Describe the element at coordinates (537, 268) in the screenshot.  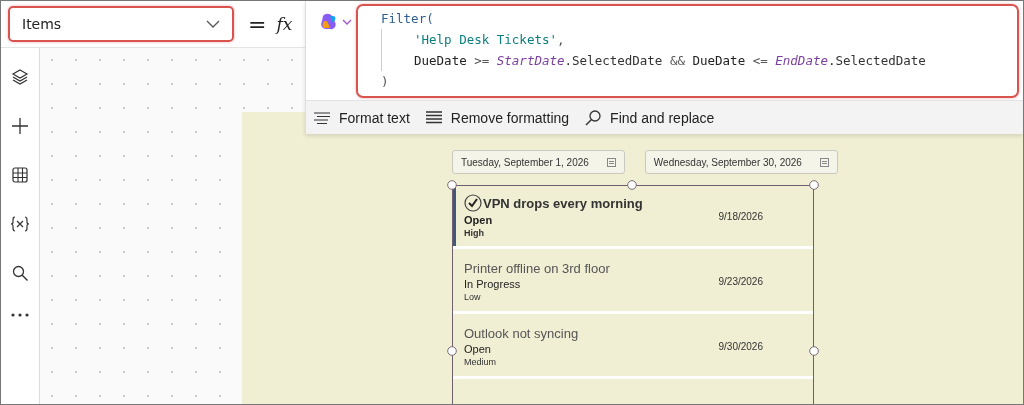
I see `ticket-title: Printer offline on 3rd floor` at that location.